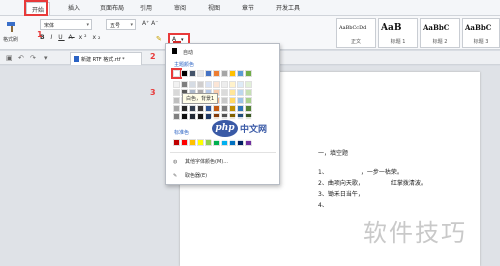  Describe the element at coordinates (153, 92) in the screenshot. I see `callout-3: 3` at that location.